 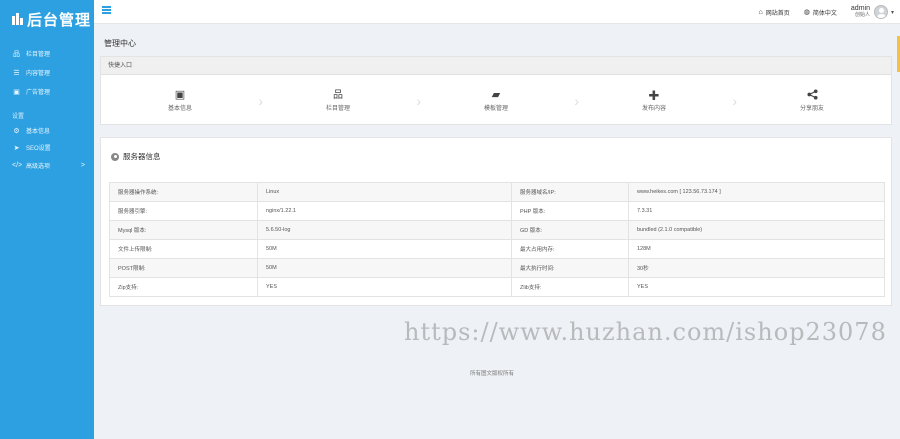 I want to click on table-cell-key: PHP 版本:, so click(x=570, y=211).